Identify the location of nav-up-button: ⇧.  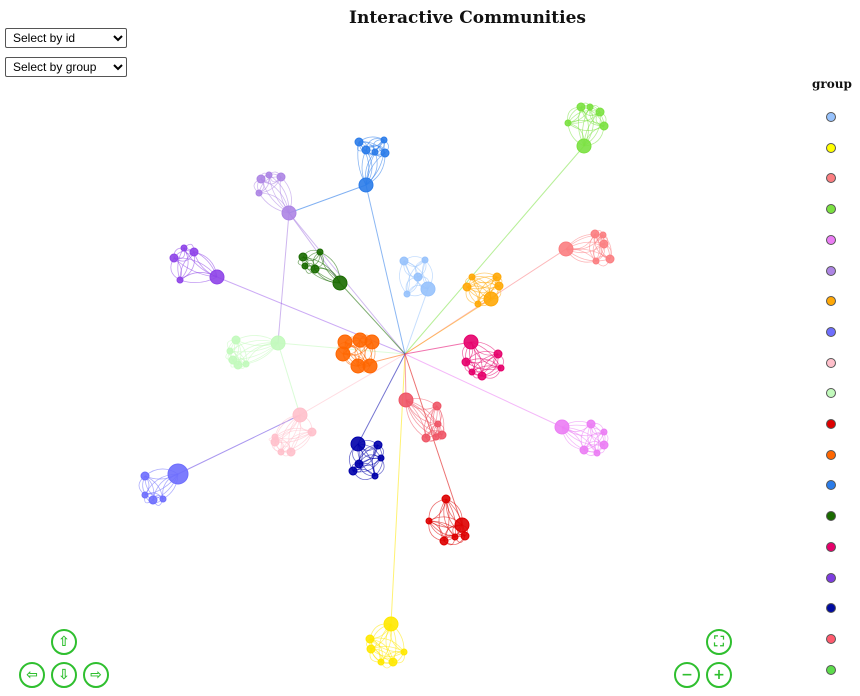
(64, 642).